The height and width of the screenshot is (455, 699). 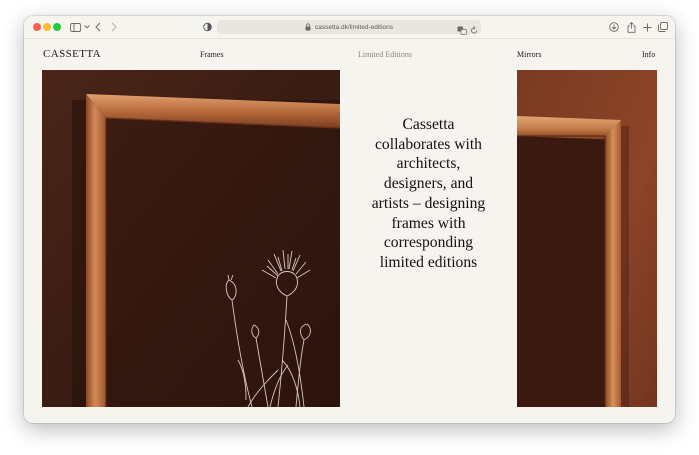 I want to click on sidebar-icon, so click(x=75, y=27).